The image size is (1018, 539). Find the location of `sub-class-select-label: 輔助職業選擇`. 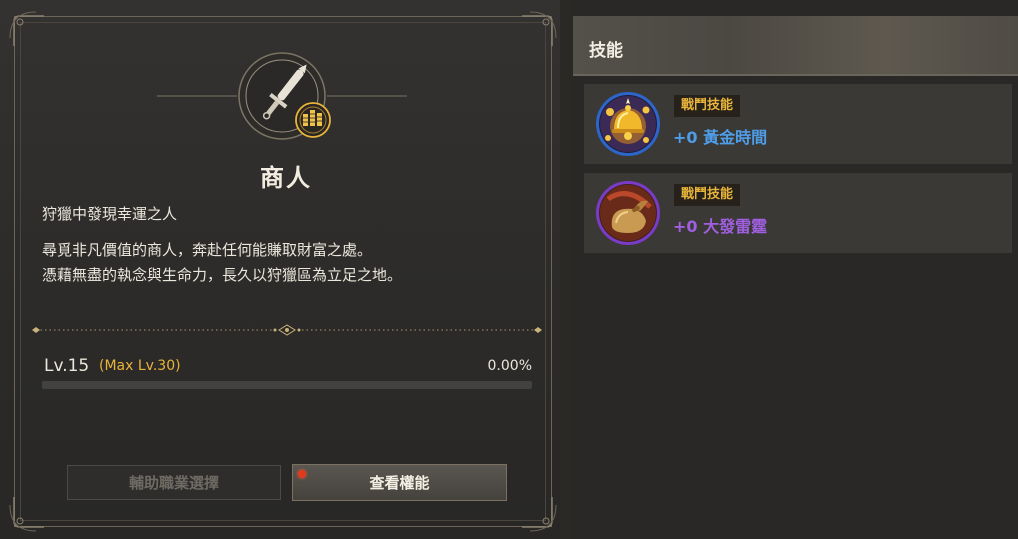

sub-class-select-label: 輔助職業選擇 is located at coordinates (173, 483).